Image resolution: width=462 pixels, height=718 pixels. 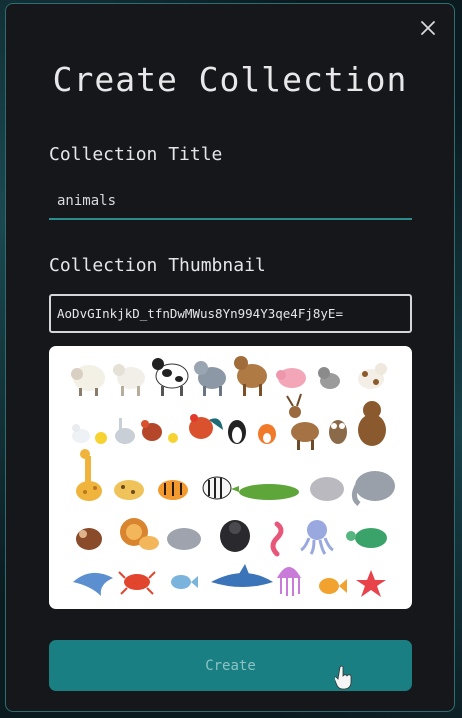 I want to click on starfish-figure, so click(x=371, y=583).